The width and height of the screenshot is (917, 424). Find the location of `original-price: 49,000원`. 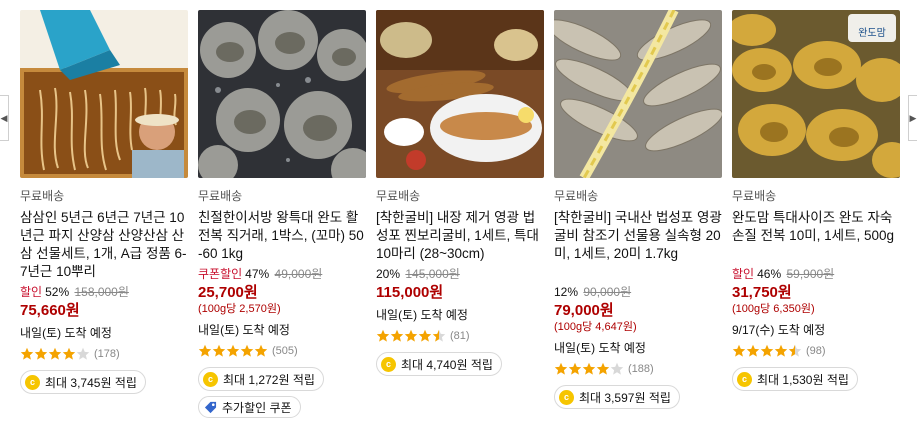

original-price: 49,000원 is located at coordinates (298, 274).